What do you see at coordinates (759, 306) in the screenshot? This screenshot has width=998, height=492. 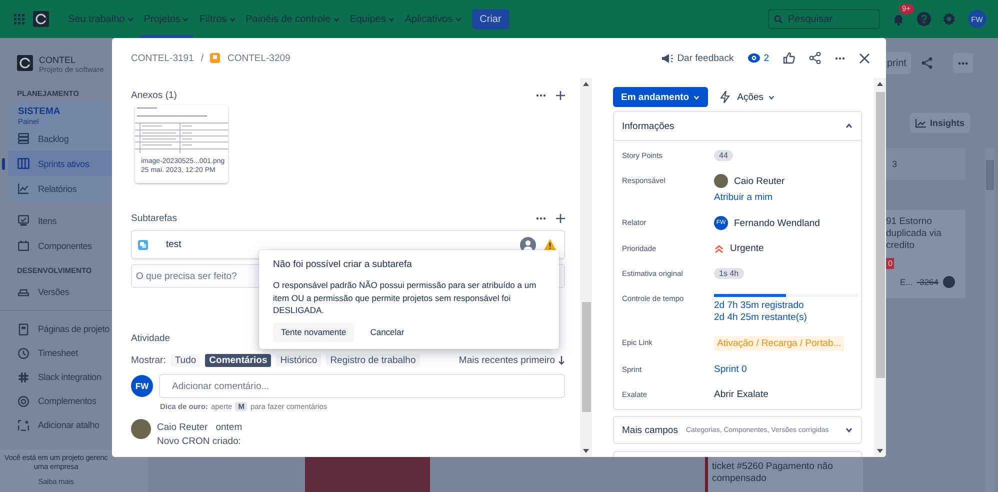 I see `time-logged: 2d 7h 35m registrado` at bounding box center [759, 306].